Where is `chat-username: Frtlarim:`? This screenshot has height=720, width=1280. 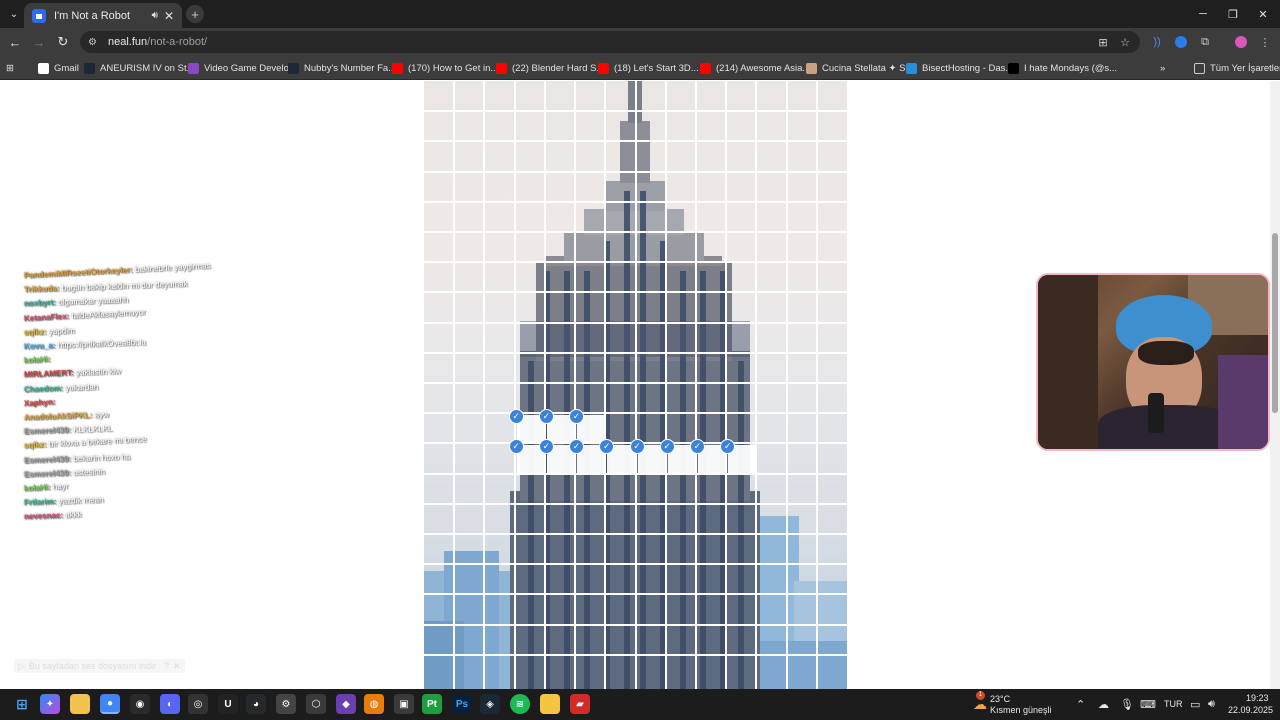
chat-username: Frtlarim: is located at coordinates (40, 502).